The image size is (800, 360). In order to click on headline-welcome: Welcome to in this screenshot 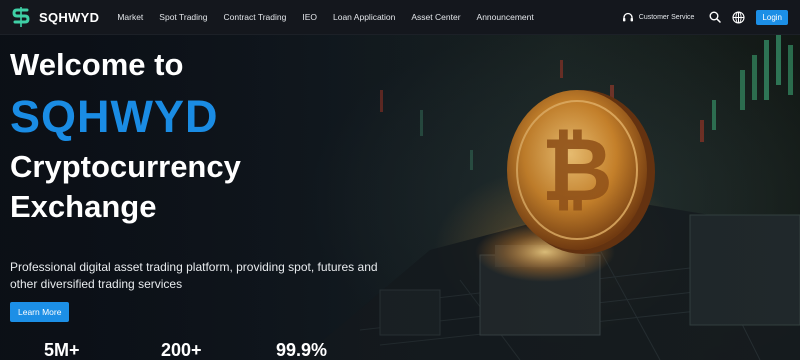, I will do `click(97, 64)`.